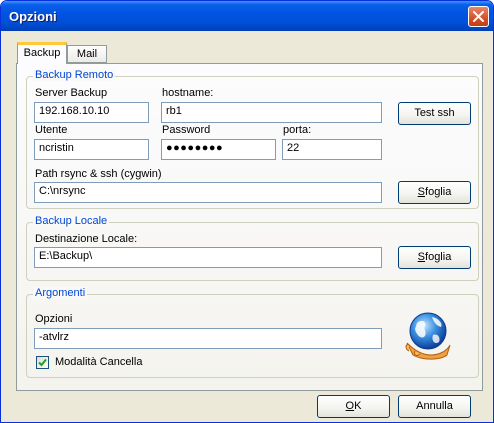 This screenshot has width=494, height=423. What do you see at coordinates (71, 221) in the screenshot?
I see `local-backup-title: Backup Locale` at bounding box center [71, 221].